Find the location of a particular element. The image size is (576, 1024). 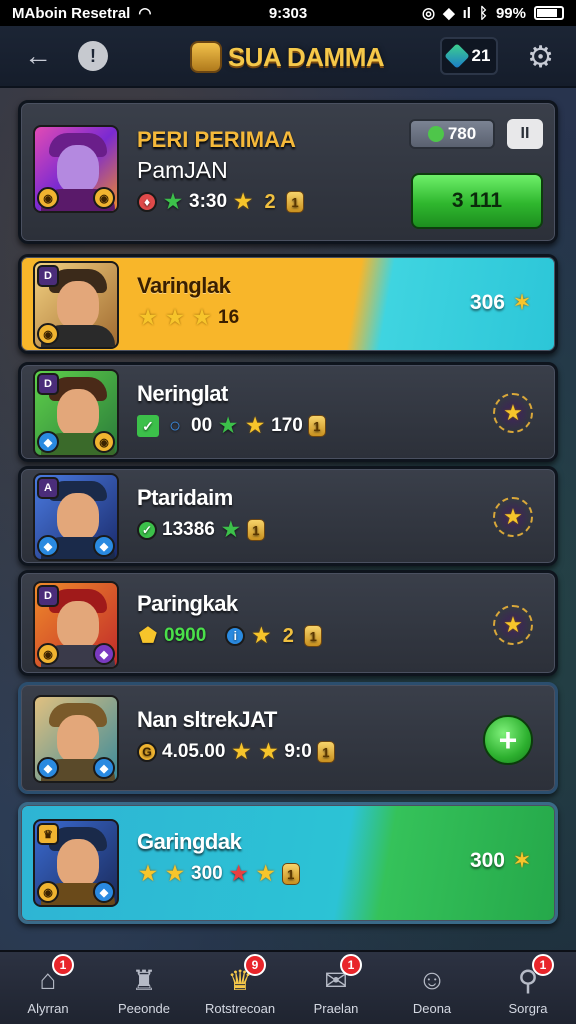

coin-orb-icon: G is located at coordinates (147, 752).